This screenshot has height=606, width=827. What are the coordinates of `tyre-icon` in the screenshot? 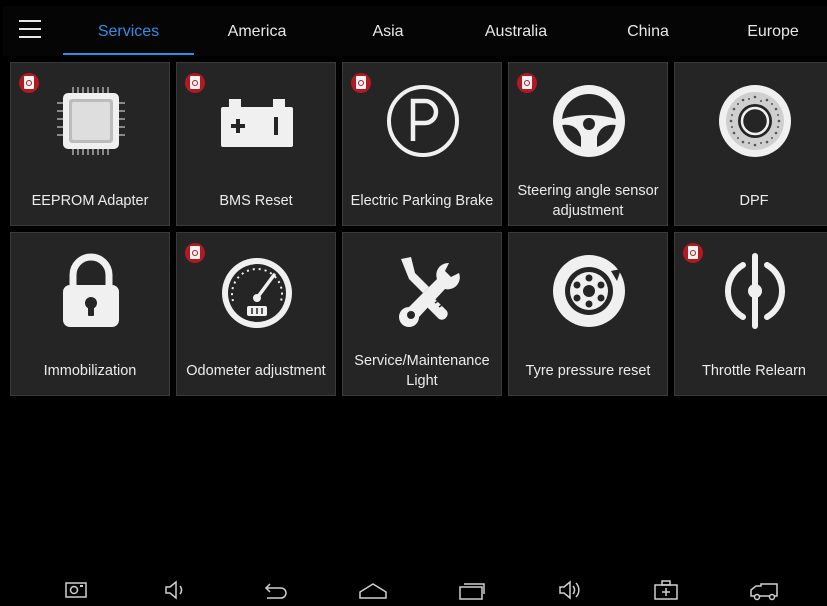 It's located at (589, 291).